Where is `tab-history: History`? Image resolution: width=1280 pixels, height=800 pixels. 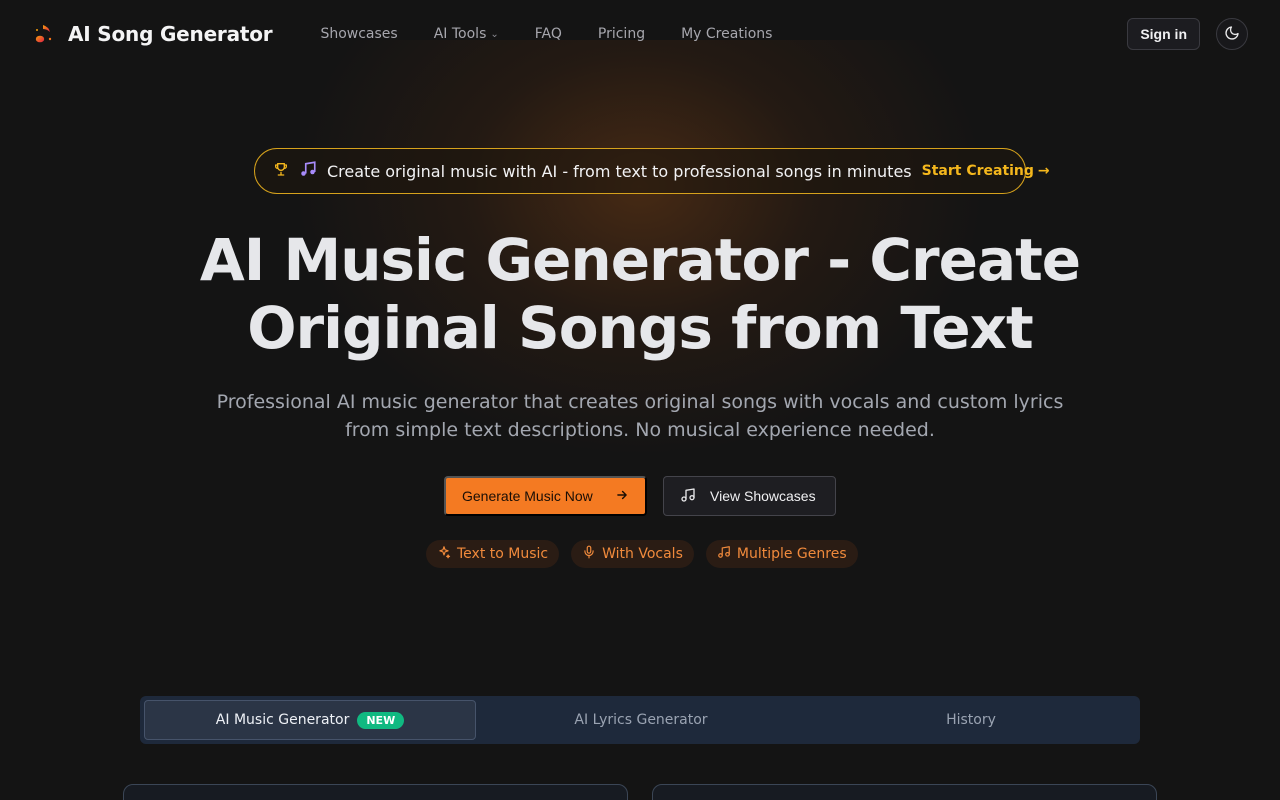 tab-history: History is located at coordinates (971, 720).